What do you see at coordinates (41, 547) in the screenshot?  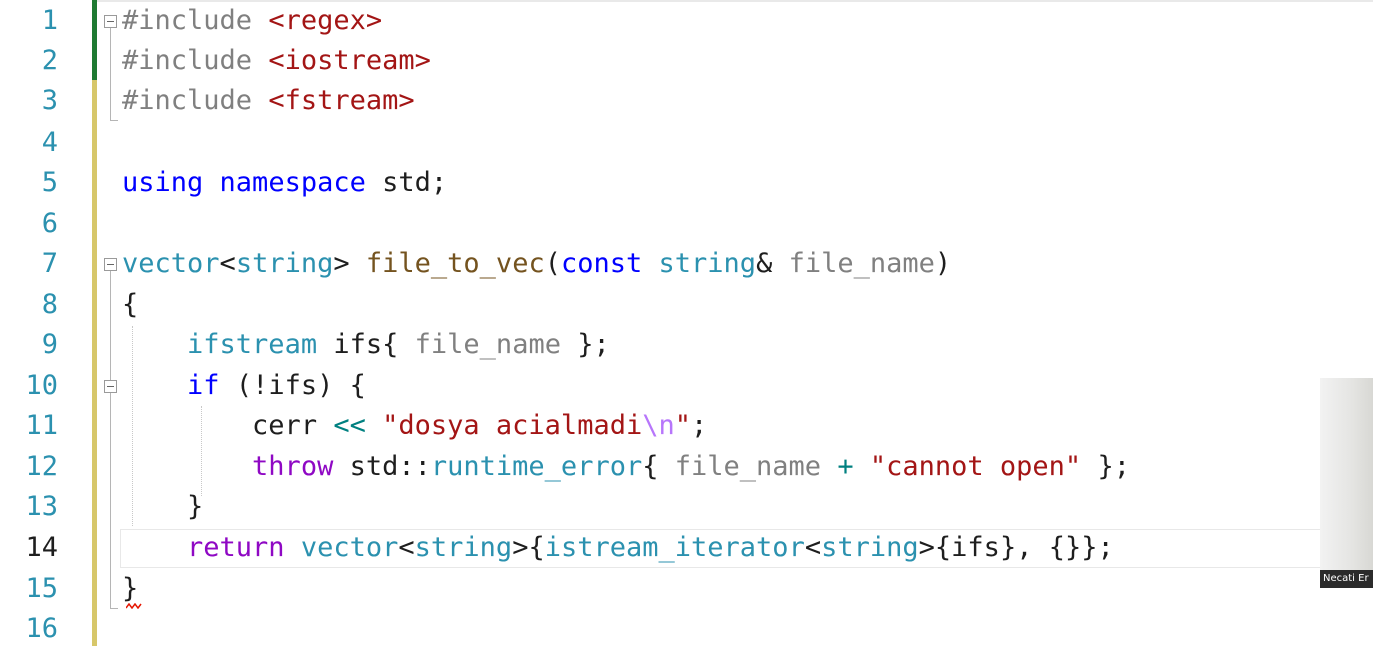 I see `line-number-current: 14` at bounding box center [41, 547].